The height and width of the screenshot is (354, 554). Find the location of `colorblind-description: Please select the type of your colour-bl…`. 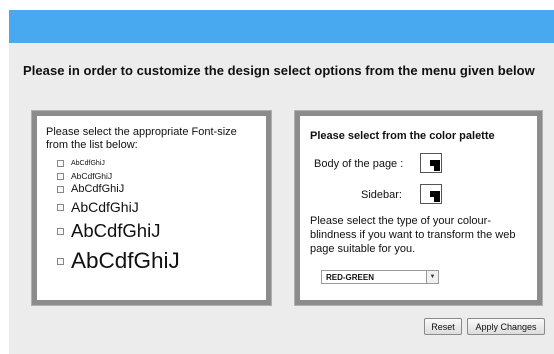

colorblind-description: Please select the type of your colour-bl… is located at coordinates (413, 235).